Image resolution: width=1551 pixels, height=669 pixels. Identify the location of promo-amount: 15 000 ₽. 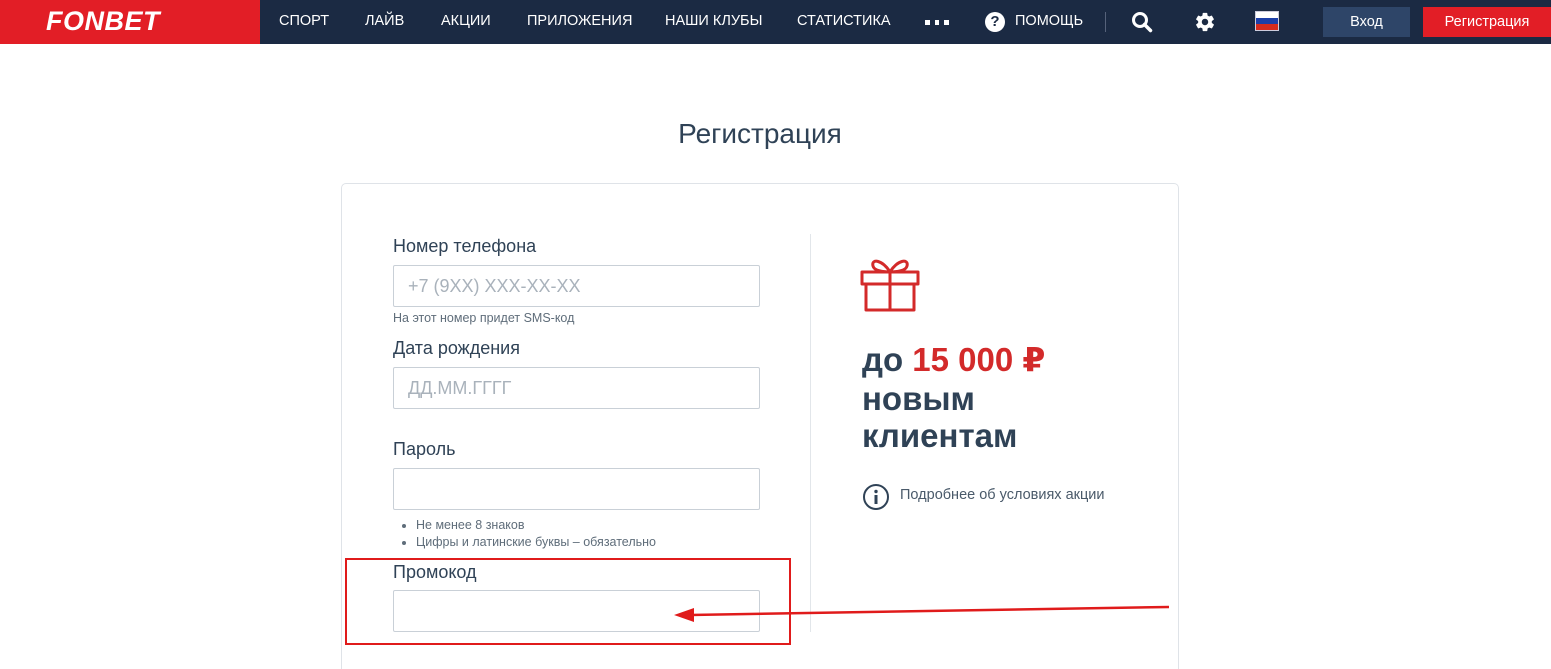
(979, 359).